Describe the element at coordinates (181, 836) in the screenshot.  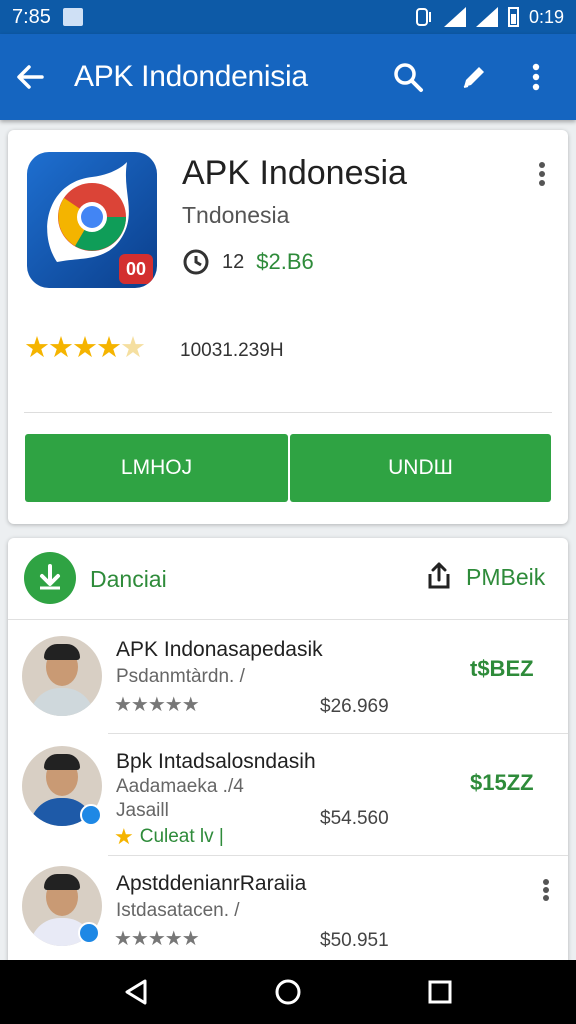
I see `item-feature-label: Culeat lv |` at that location.